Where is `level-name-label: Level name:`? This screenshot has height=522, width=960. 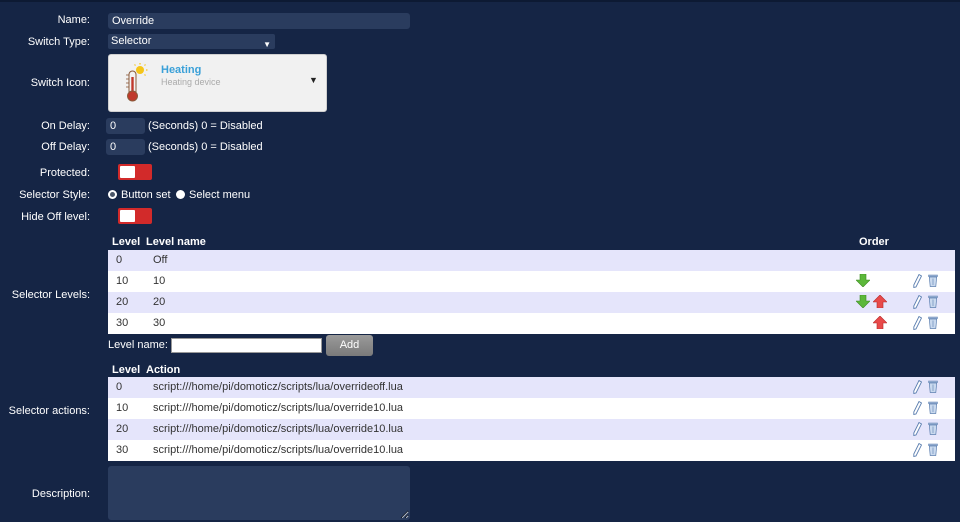 level-name-label: Level name: is located at coordinates (138, 345).